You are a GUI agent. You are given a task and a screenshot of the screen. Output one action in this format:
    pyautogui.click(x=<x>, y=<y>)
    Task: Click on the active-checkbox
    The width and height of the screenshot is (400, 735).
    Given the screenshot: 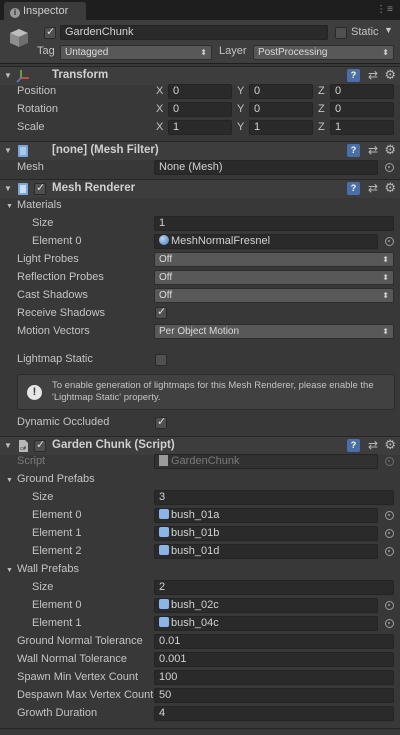 What is the action you would take?
    pyautogui.click(x=50, y=32)
    